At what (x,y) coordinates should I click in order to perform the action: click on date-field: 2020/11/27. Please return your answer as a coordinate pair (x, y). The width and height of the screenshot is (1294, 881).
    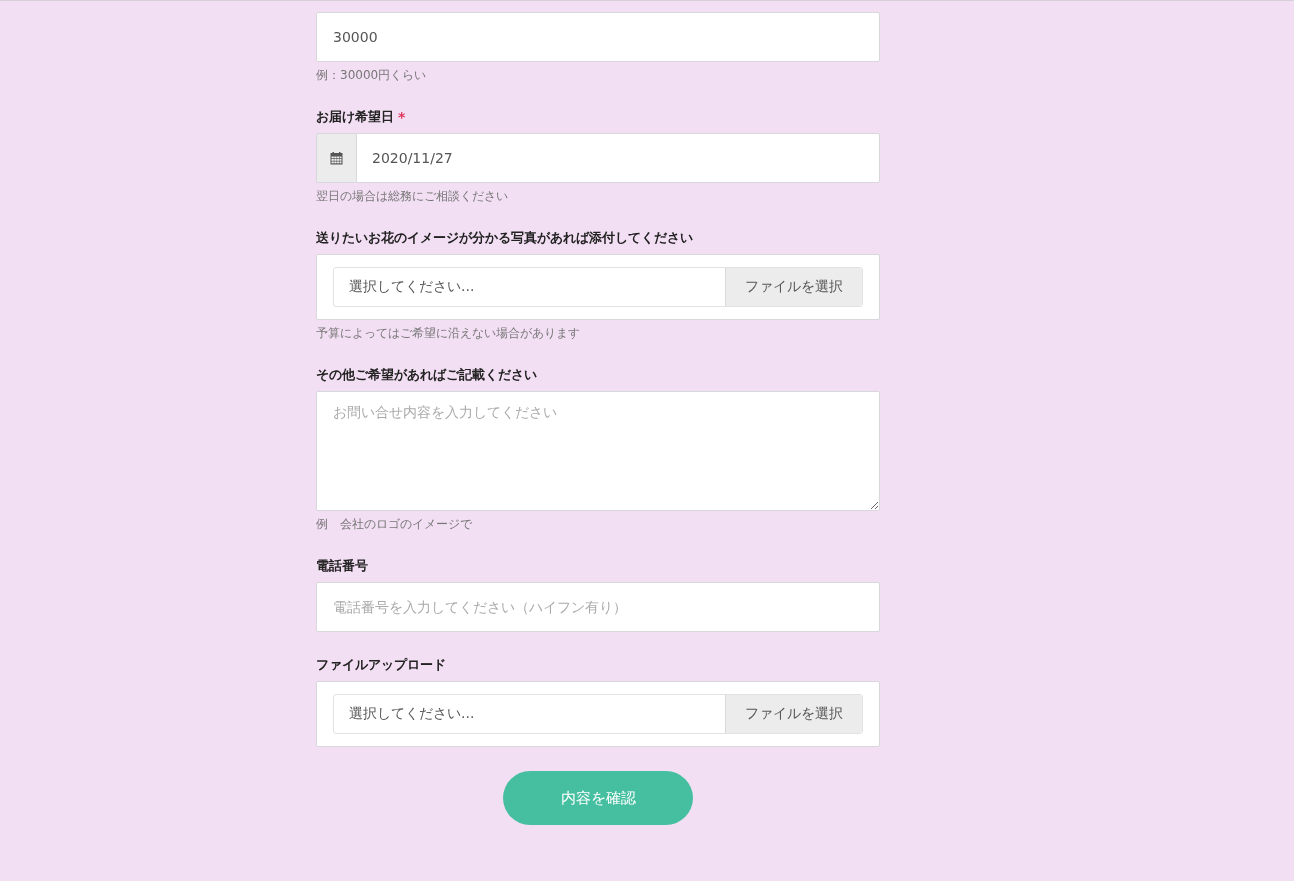
    Looking at the image, I should click on (618, 158).